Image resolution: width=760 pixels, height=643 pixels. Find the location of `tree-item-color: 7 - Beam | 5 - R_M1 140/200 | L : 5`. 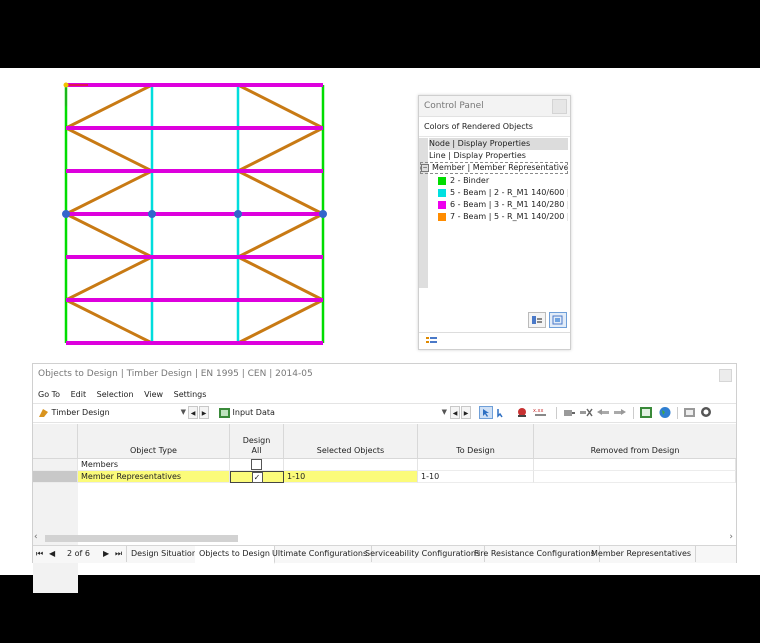

tree-item-color: 7 - Beam | 5 - R_M1 140/200 | L : 5 is located at coordinates (503, 217).